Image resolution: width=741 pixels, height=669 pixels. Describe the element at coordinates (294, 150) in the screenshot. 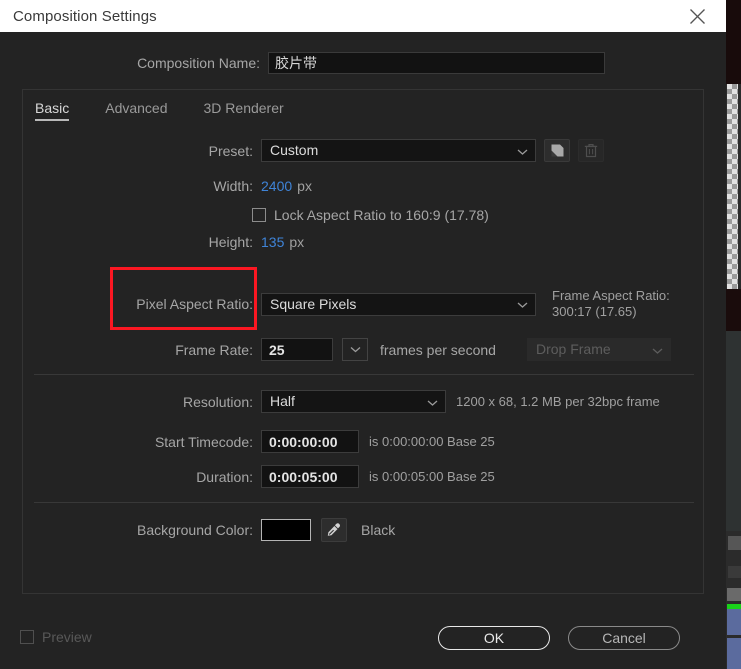

I see `preset-value: Custom` at that location.